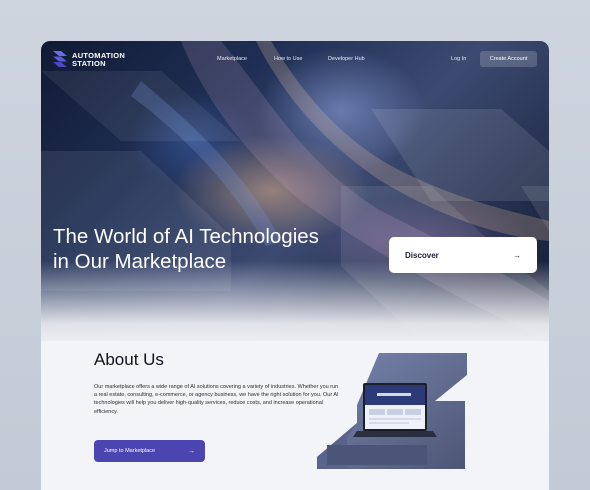 Image resolution: width=590 pixels, height=490 pixels. Describe the element at coordinates (508, 59) in the screenshot. I see `create-account-button: Create Account` at that location.